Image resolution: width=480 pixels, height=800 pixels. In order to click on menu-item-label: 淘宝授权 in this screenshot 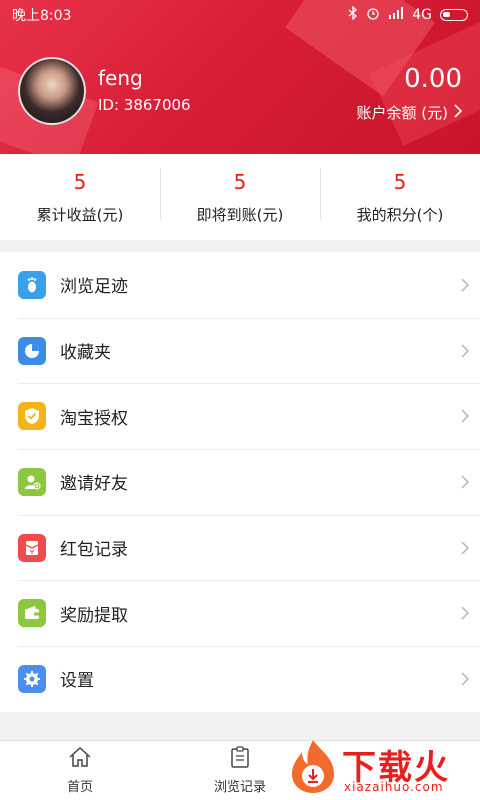, I will do `click(94, 418)`.